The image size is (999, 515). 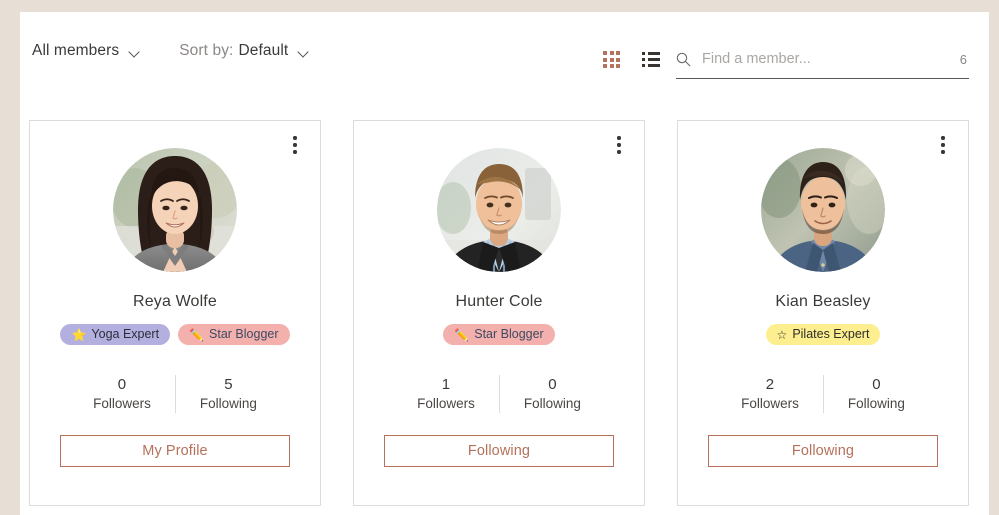 I want to click on member-name: Hunter Cole, so click(x=499, y=301).